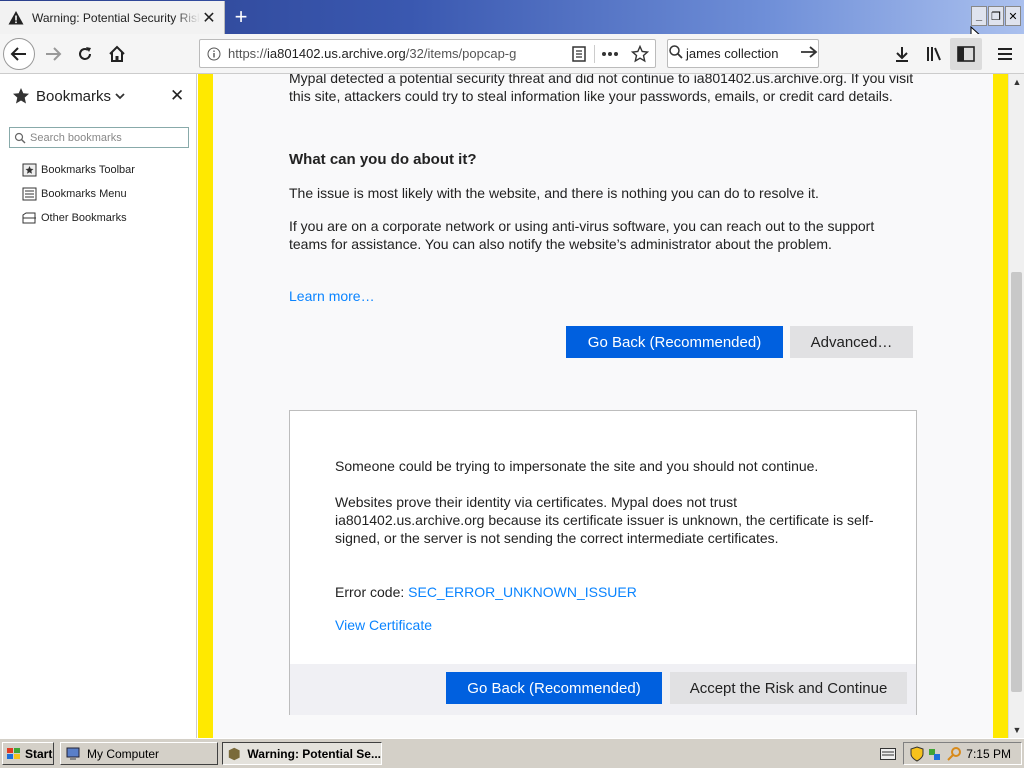 Image resolution: width=1024 pixels, height=768 pixels. What do you see at coordinates (123, 753) in the screenshot?
I see `taskbar-item-label: My Computer` at bounding box center [123, 753].